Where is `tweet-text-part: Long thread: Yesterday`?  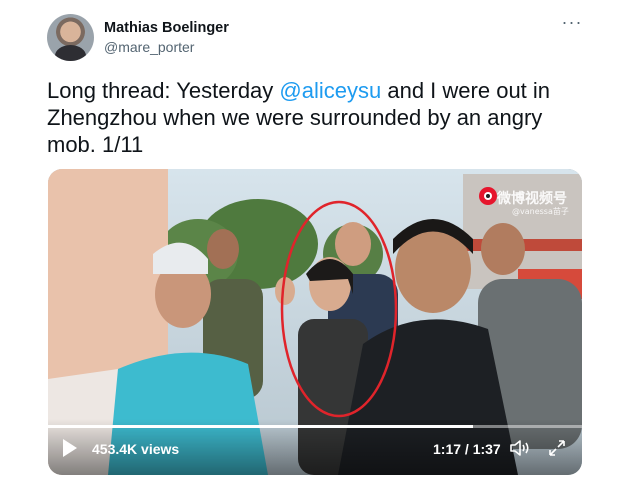 tweet-text-part: Long thread: Yesterday is located at coordinates (163, 90).